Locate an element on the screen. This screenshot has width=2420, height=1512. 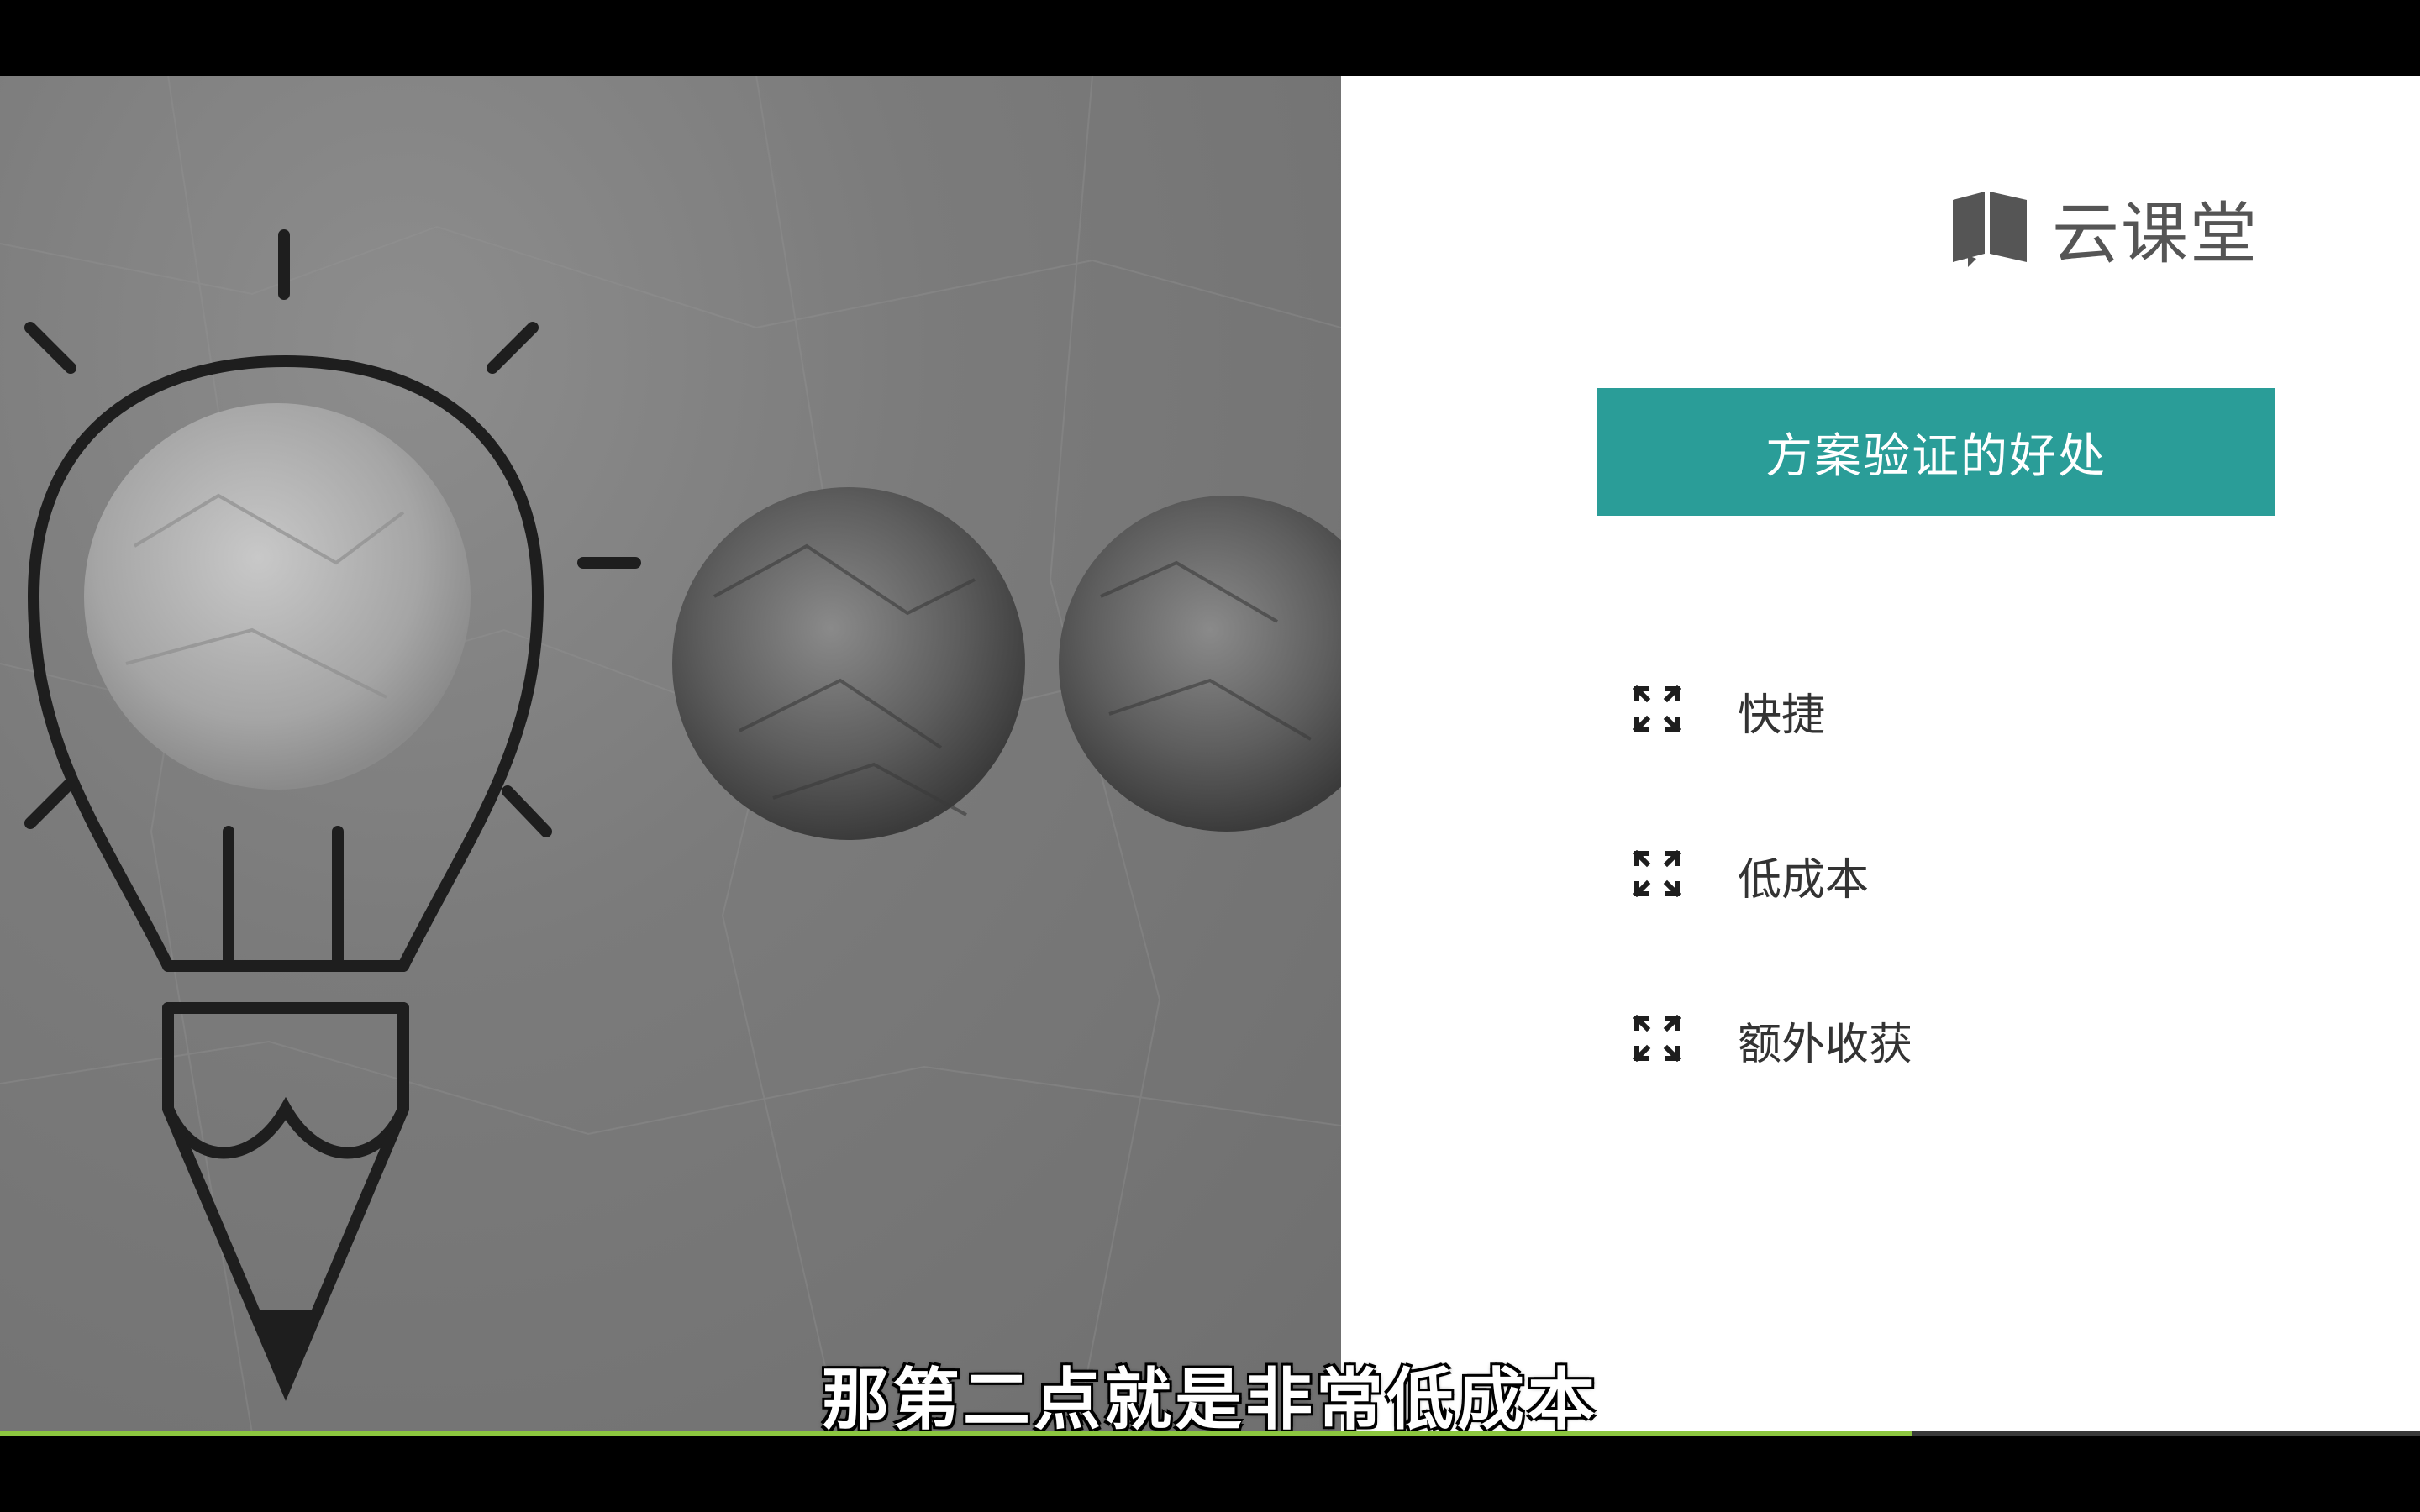
book-icon is located at coordinates (1990, 228).